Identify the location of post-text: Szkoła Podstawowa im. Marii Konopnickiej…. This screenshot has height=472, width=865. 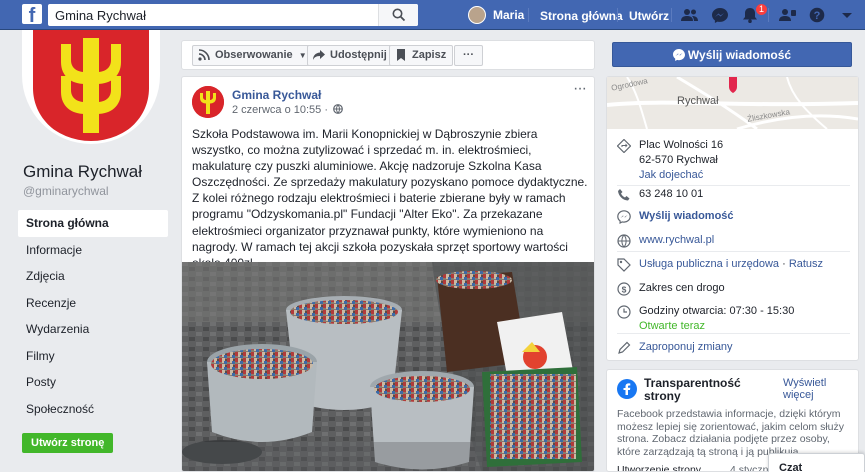
(390, 198).